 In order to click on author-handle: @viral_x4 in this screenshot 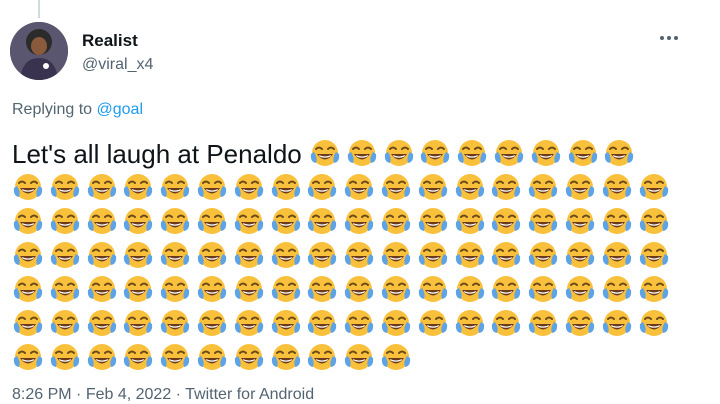, I will do `click(117, 65)`.